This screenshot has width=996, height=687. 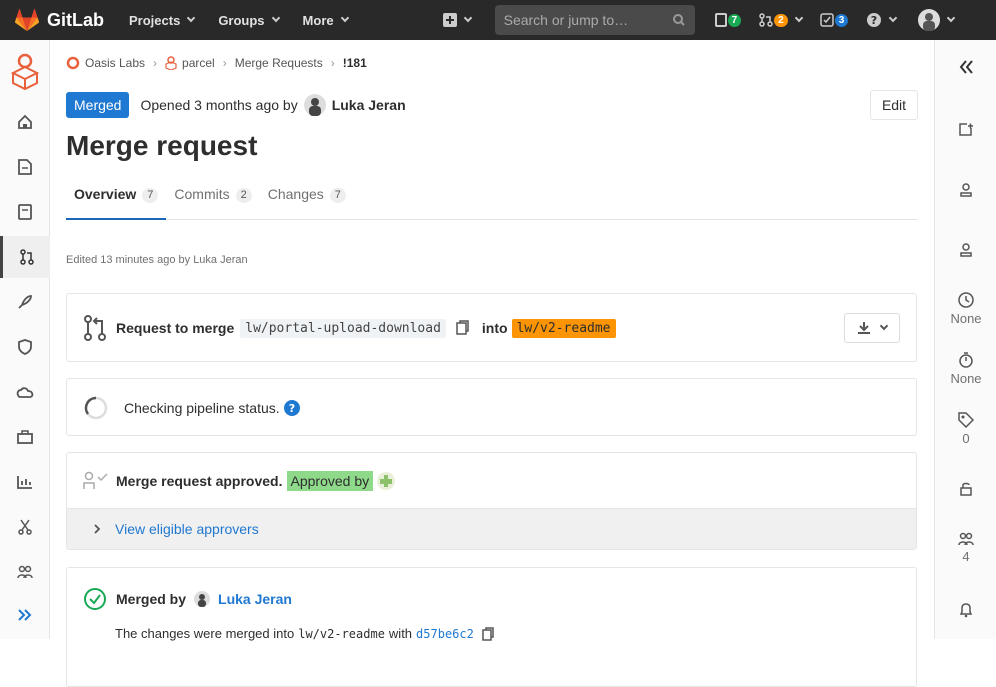 I want to click on sidebar-item-merge-requests, so click(x=25, y=257).